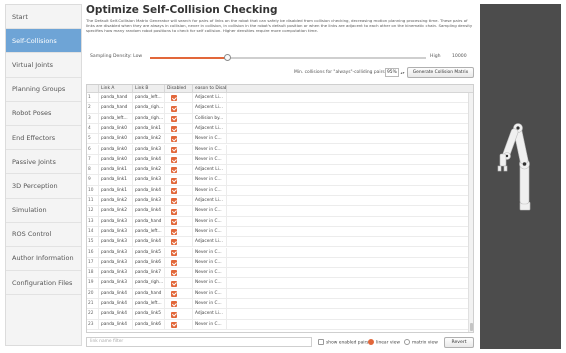 This screenshot has height=353, width=566. What do you see at coordinates (43, 283) in the screenshot?
I see `sidebar-item-configuration-files: Configuration Files` at bounding box center [43, 283].